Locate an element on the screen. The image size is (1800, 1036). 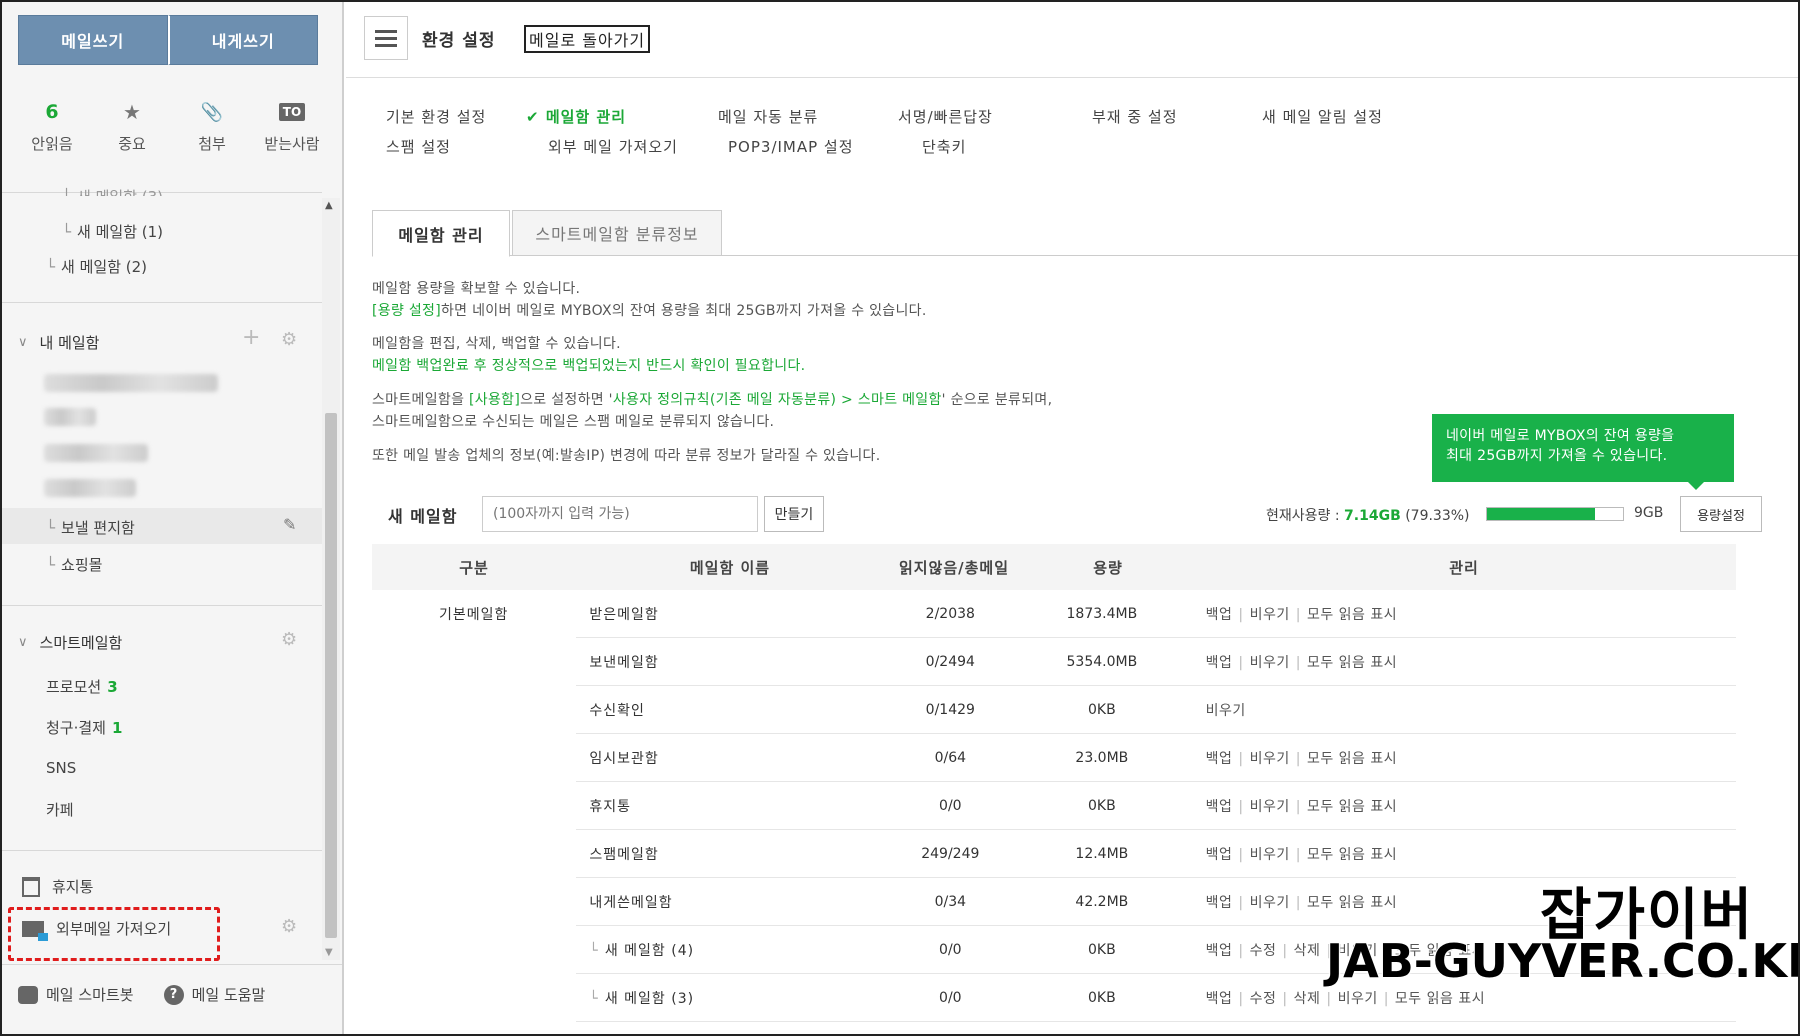
back-to-mail-link: 메일로 돌아가기 is located at coordinates (587, 39).